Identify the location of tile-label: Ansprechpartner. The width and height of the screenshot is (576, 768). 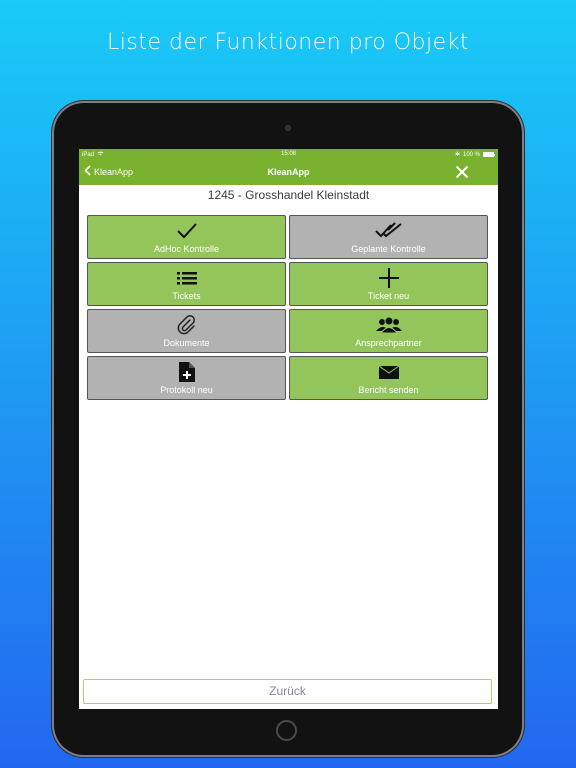
(388, 343).